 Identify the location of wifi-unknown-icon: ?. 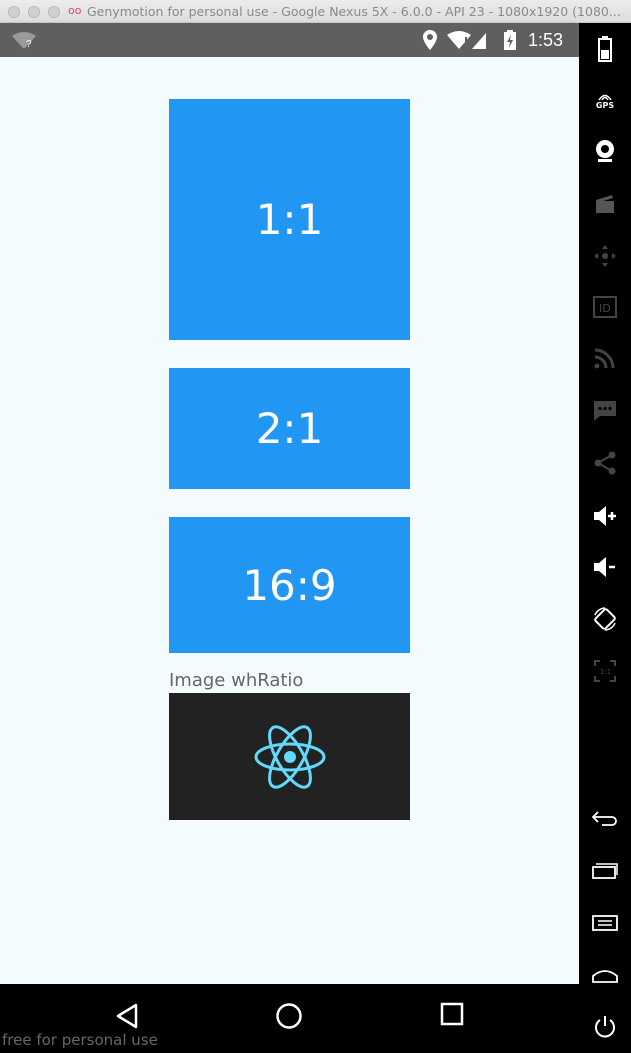
(24, 40).